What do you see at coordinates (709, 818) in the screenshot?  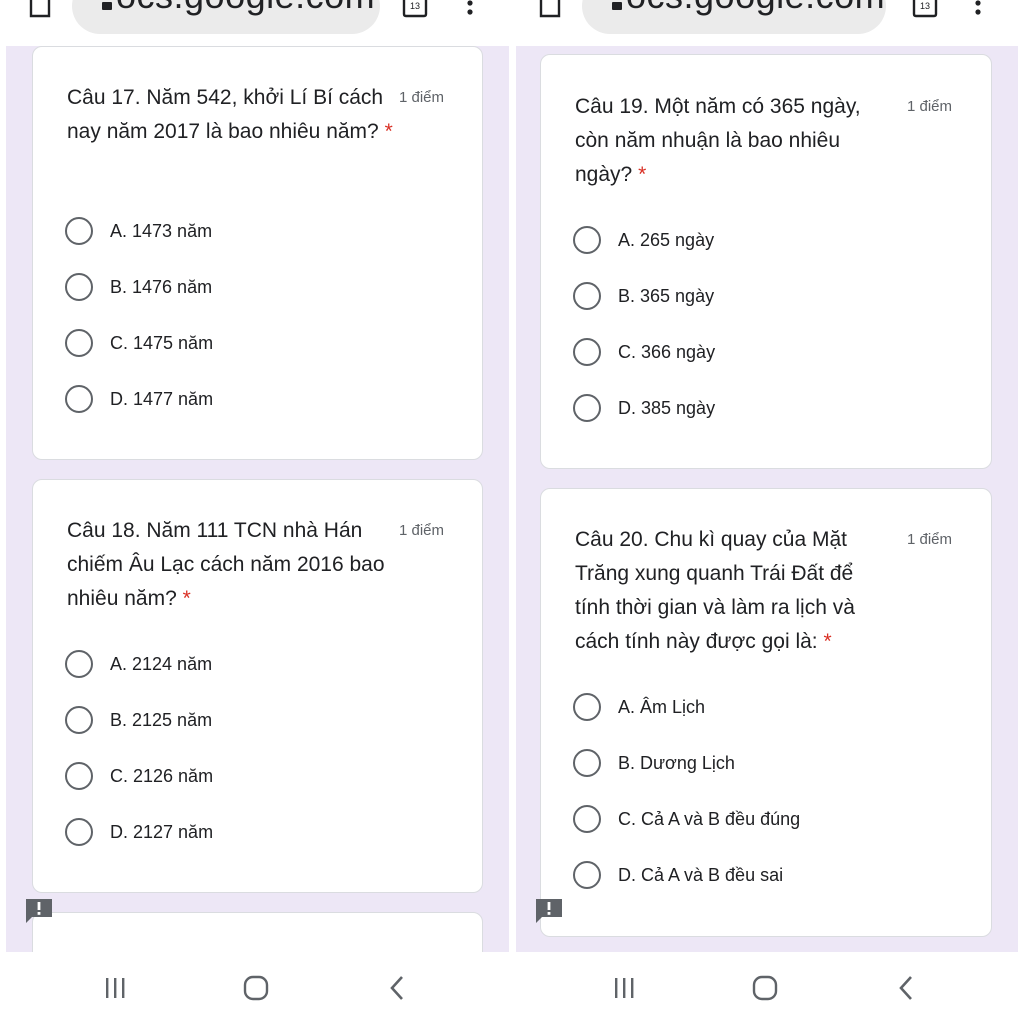 I see `option-label: C. Cả A và B đều đúng` at bounding box center [709, 818].